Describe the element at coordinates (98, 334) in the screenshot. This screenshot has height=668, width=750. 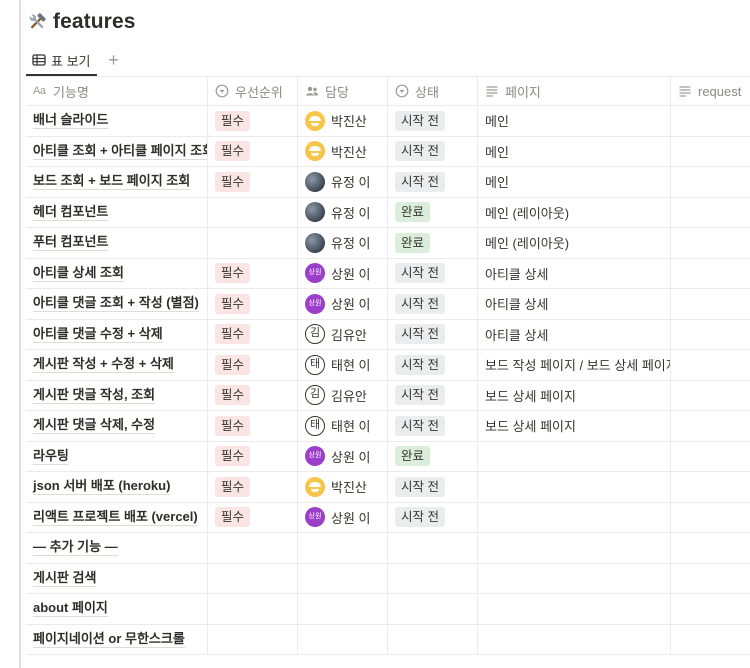
I see `feature-name: 아티클 댓글 수정 + 삭제` at that location.